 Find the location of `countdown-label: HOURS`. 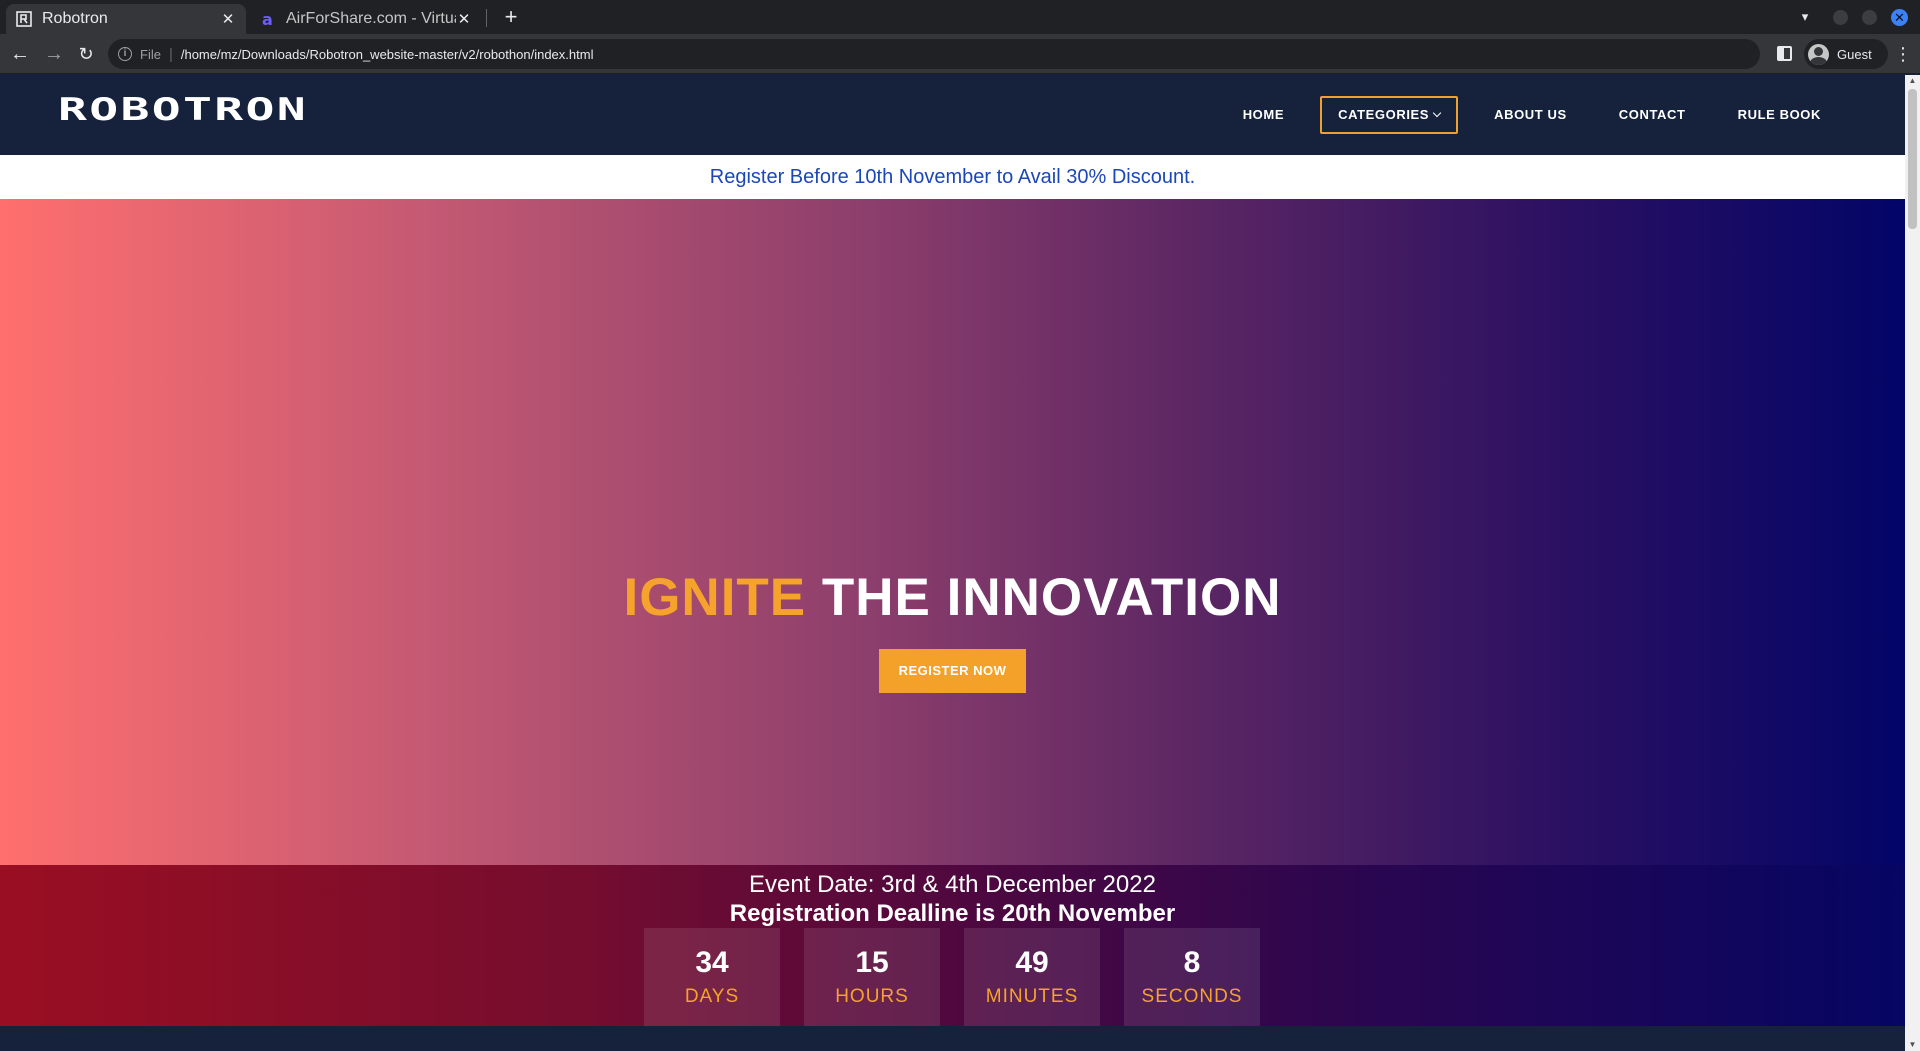

countdown-label: HOURS is located at coordinates (872, 996).